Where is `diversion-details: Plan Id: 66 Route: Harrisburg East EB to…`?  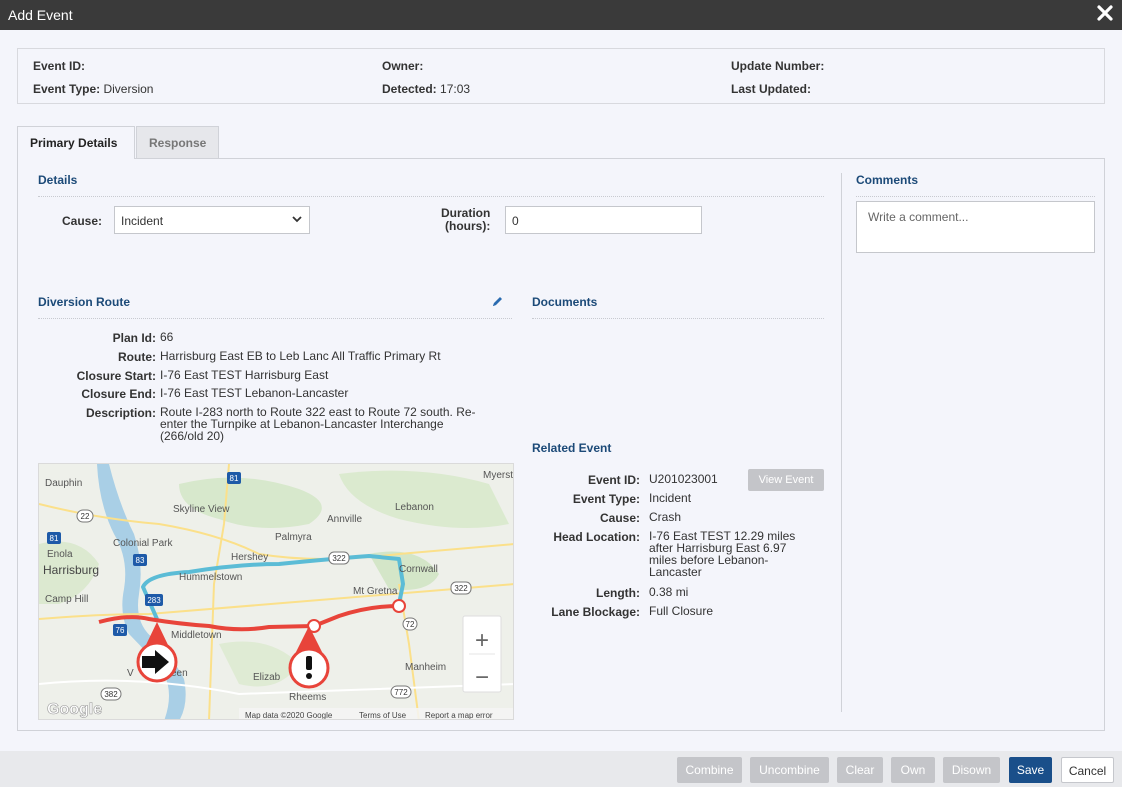
diversion-details: Plan Id: 66 Route: Harrisburg East EB to… is located at coordinates (268, 391).